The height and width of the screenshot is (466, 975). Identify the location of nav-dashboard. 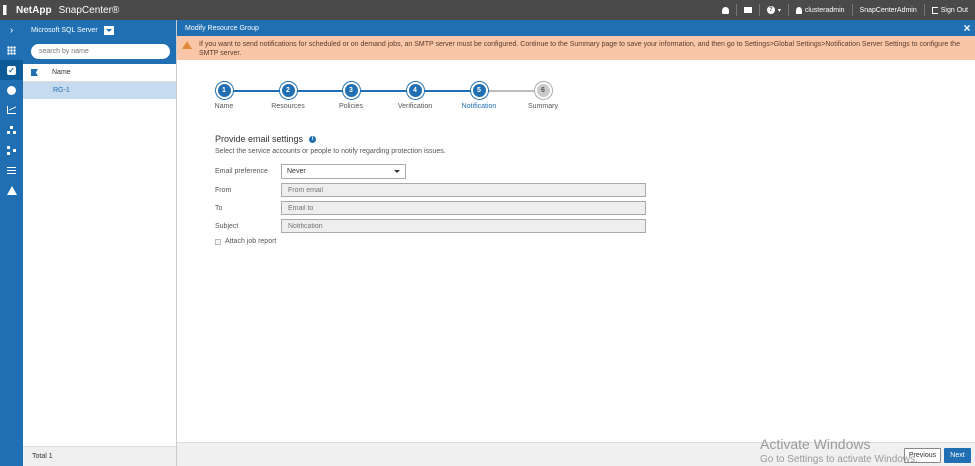
(11, 50).